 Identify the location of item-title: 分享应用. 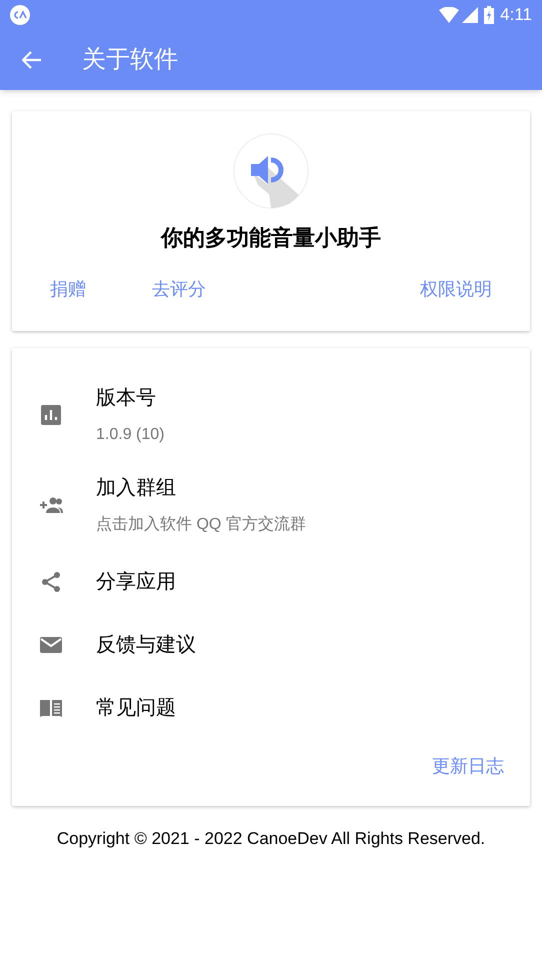
(136, 582).